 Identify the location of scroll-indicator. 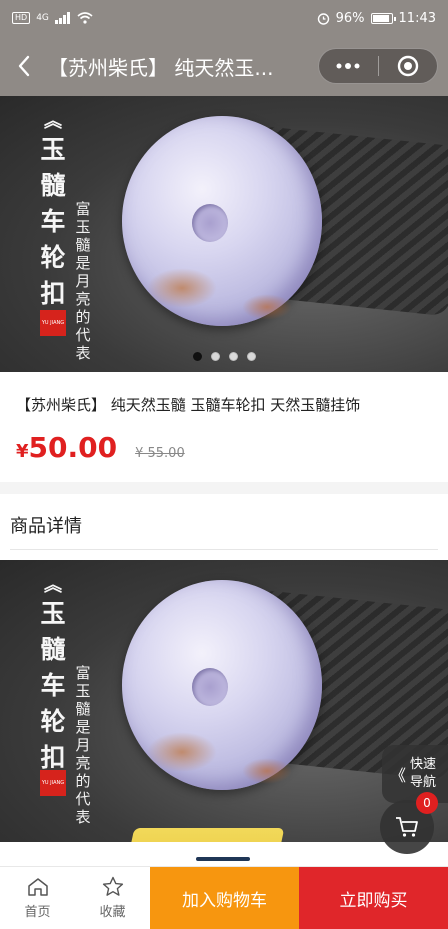
(223, 859).